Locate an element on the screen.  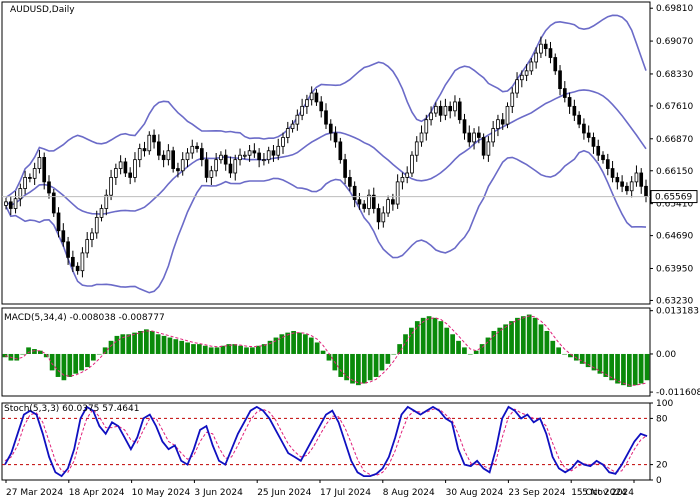
time-tick-label: 30 Aug 2024 is located at coordinates (475, 493).